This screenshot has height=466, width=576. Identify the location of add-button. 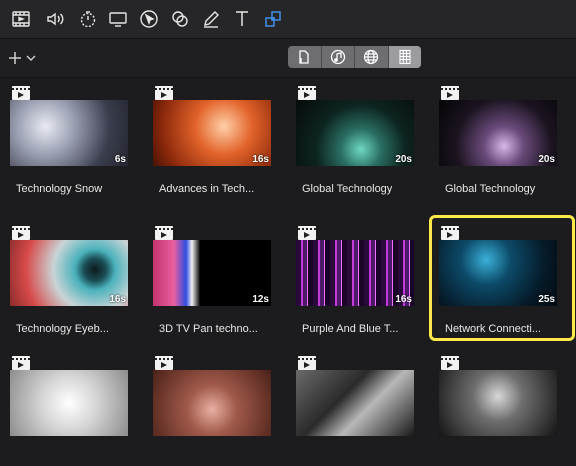
(25, 58).